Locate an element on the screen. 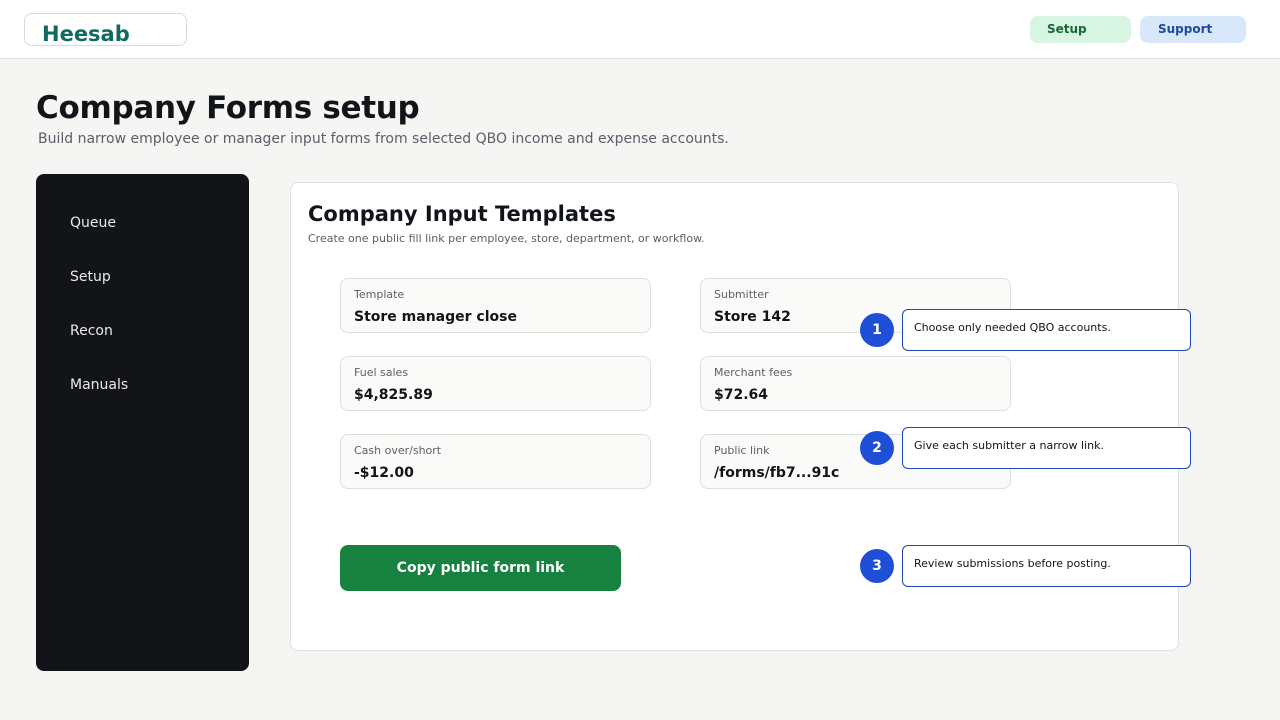  fuel-sales-field-label: Fuel sales is located at coordinates (381, 372).